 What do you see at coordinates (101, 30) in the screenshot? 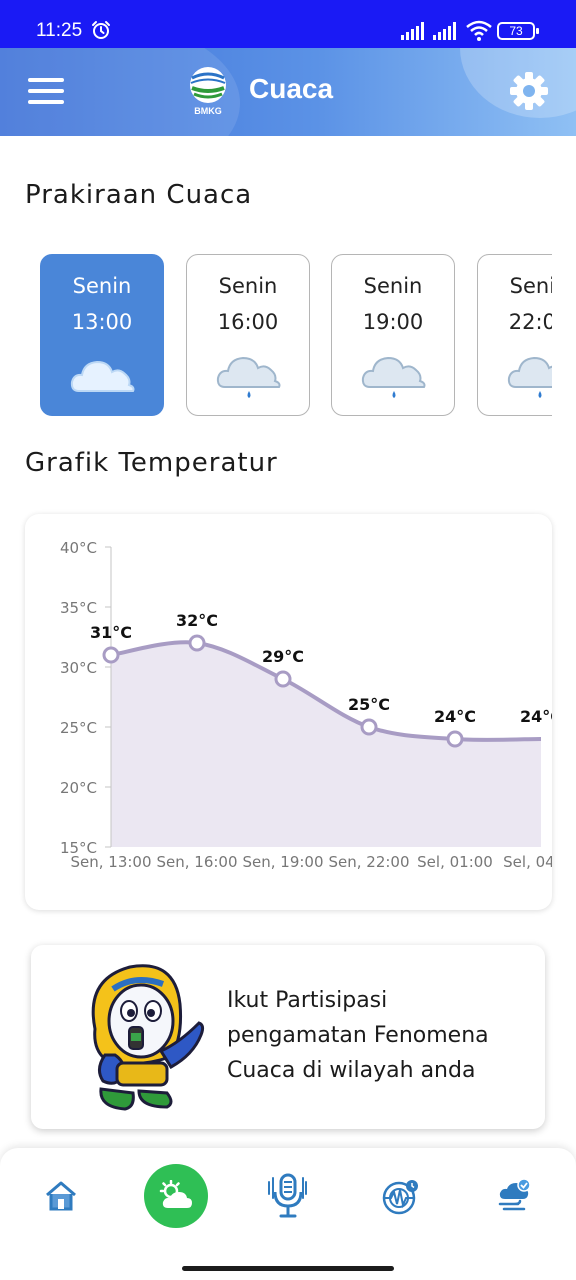
I see `alarm-icon` at bounding box center [101, 30].